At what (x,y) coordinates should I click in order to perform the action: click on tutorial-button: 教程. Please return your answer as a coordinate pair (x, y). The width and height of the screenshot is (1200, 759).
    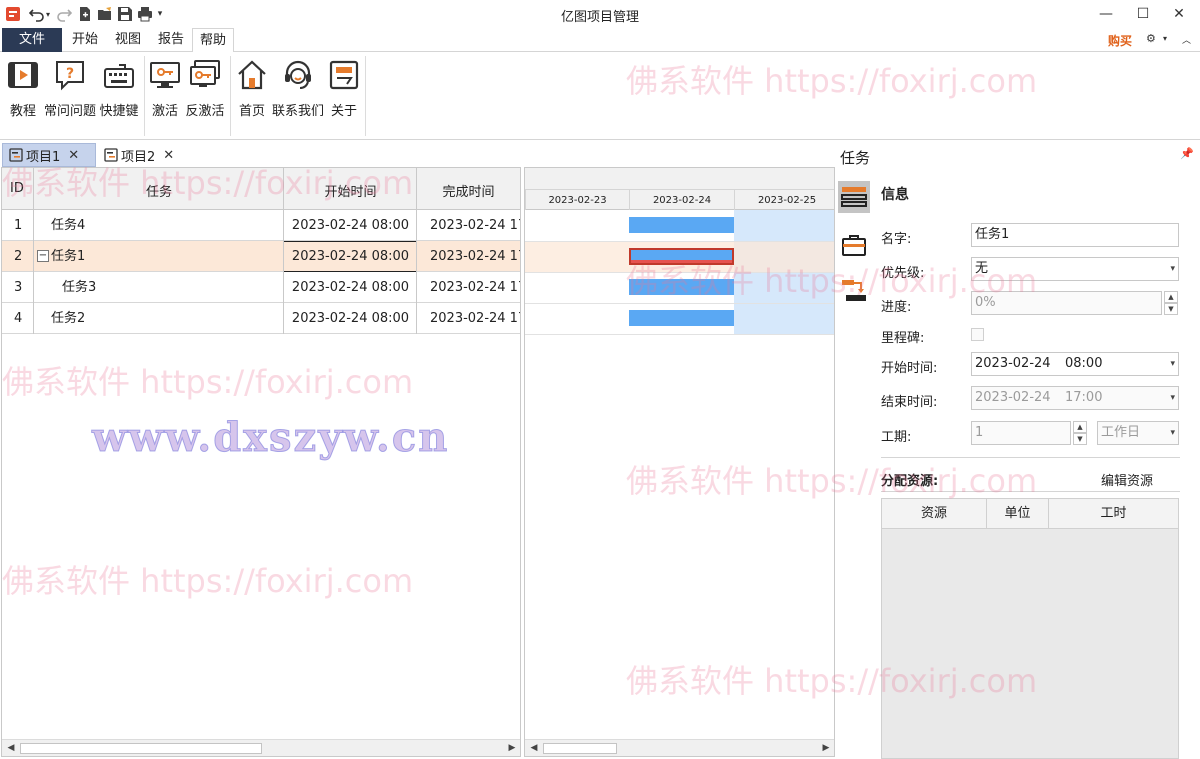
    Looking at the image, I should click on (23, 88).